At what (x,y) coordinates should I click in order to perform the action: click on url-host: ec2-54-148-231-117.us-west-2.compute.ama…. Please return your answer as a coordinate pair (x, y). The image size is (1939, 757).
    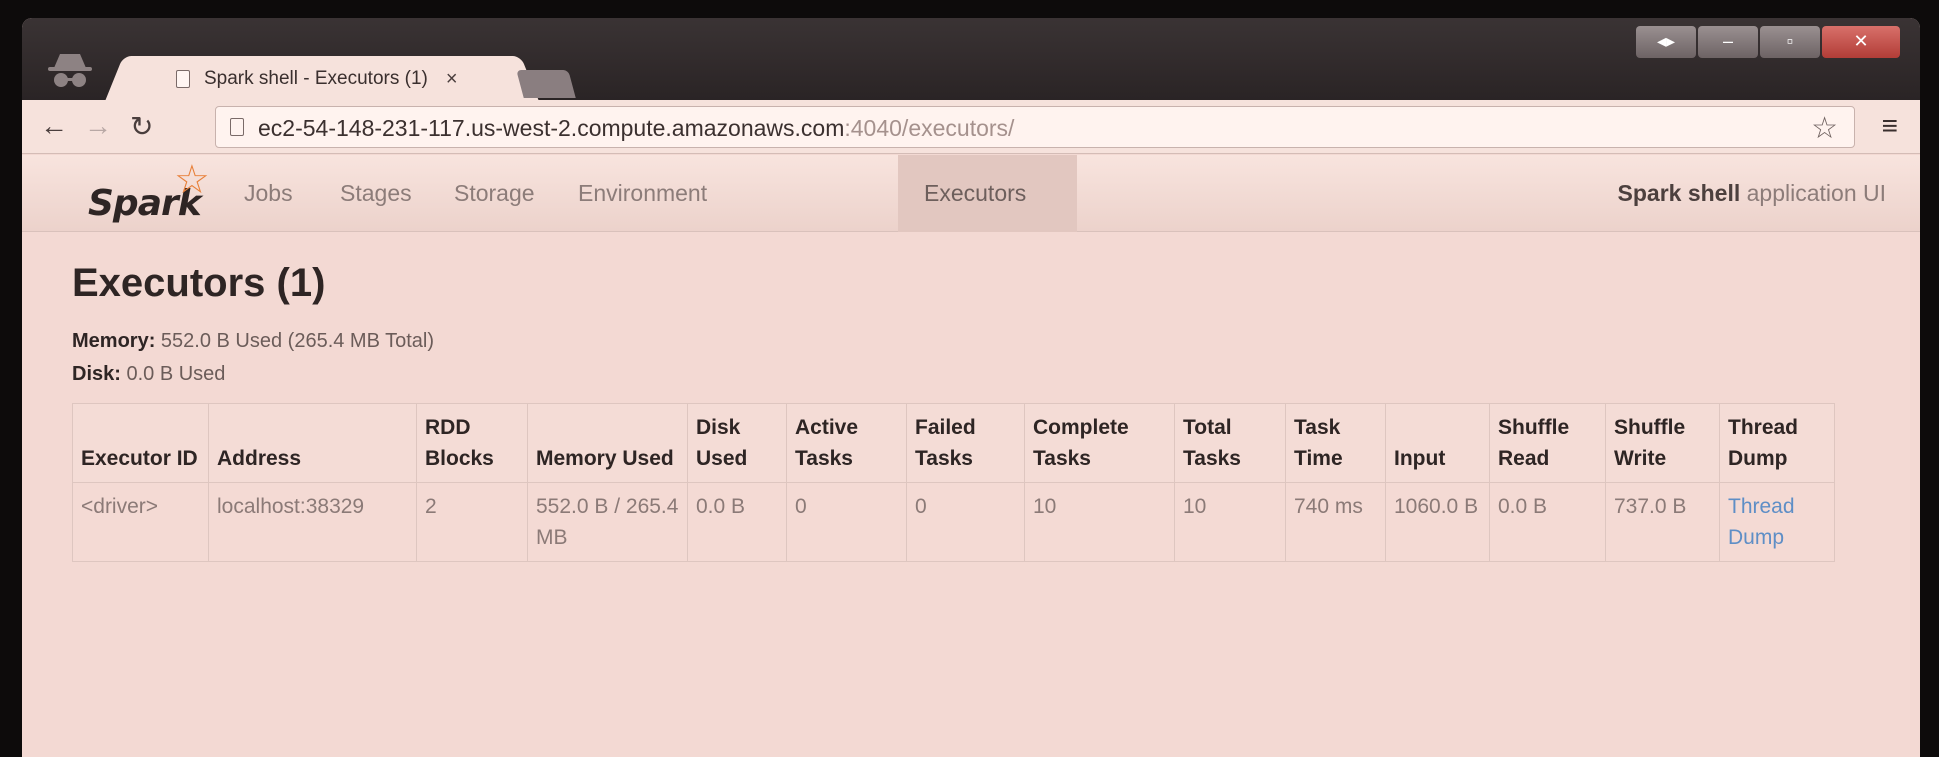
    Looking at the image, I should click on (551, 128).